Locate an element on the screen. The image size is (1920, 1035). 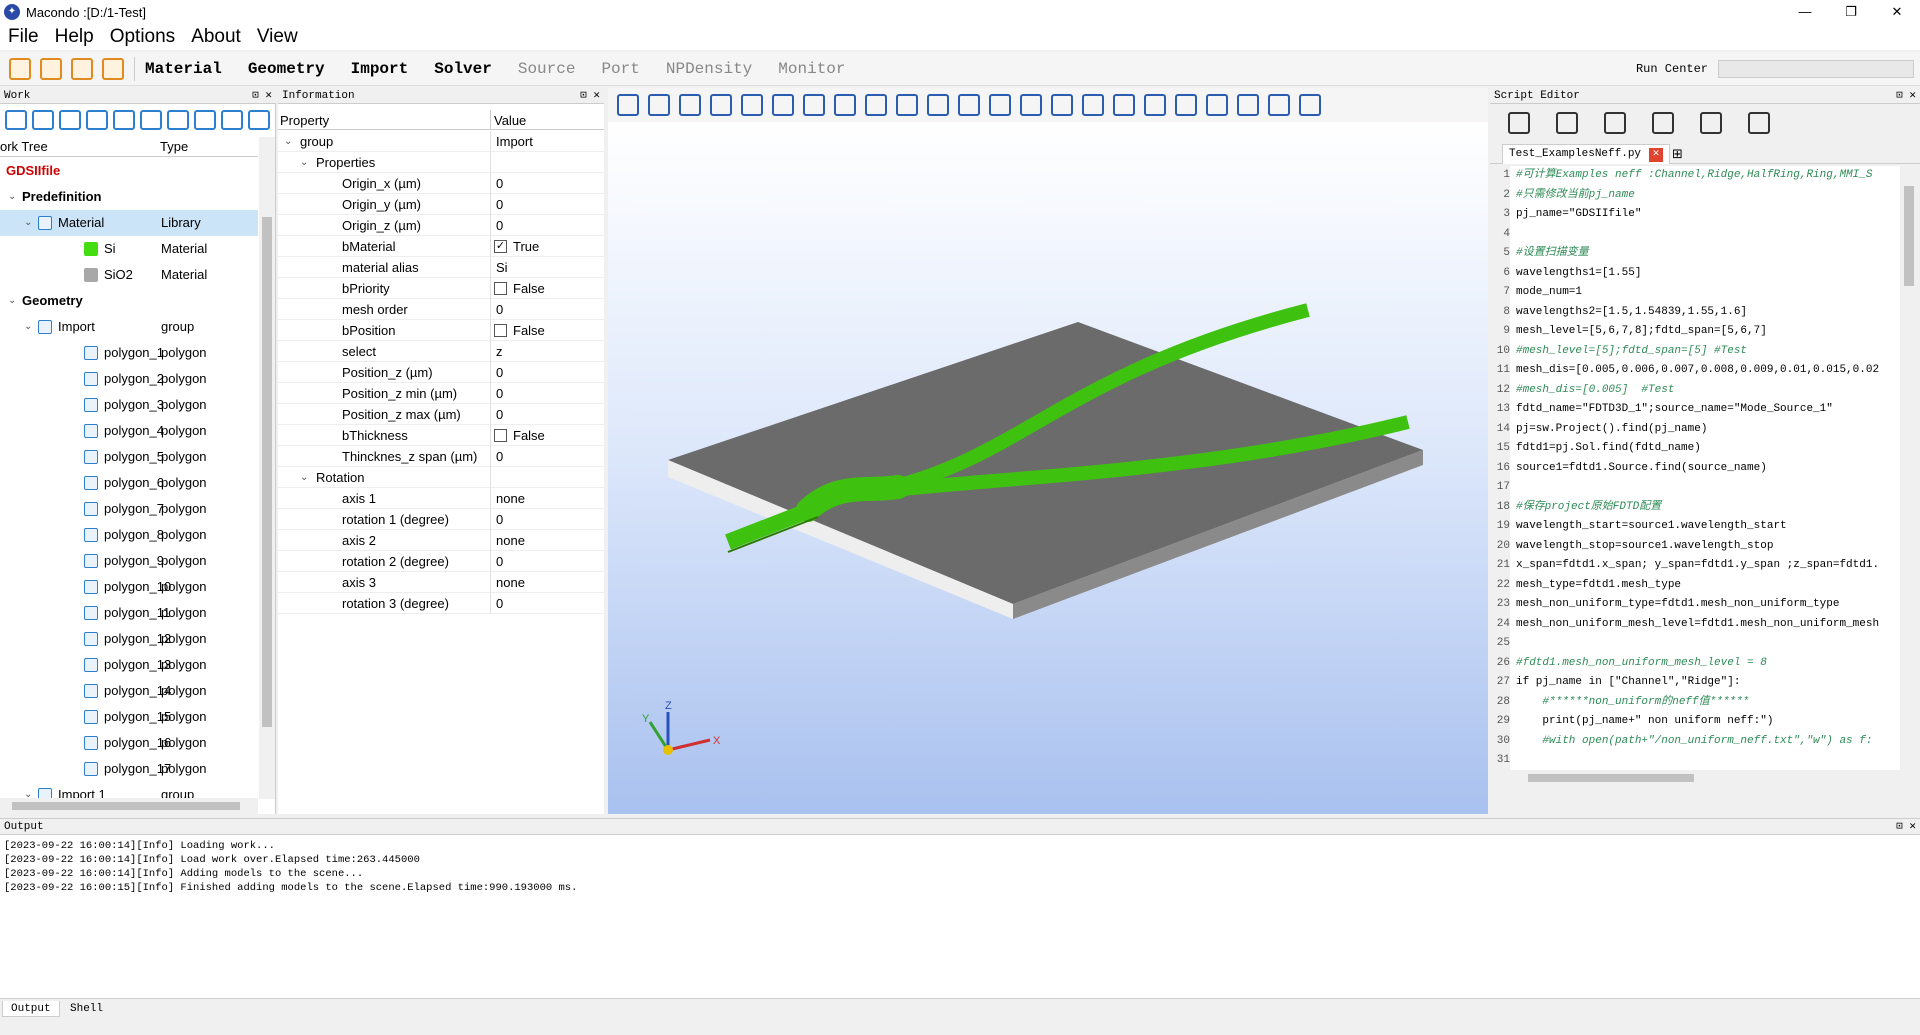
tree-row: polygon_3 polygon is located at coordinates (129, 405).